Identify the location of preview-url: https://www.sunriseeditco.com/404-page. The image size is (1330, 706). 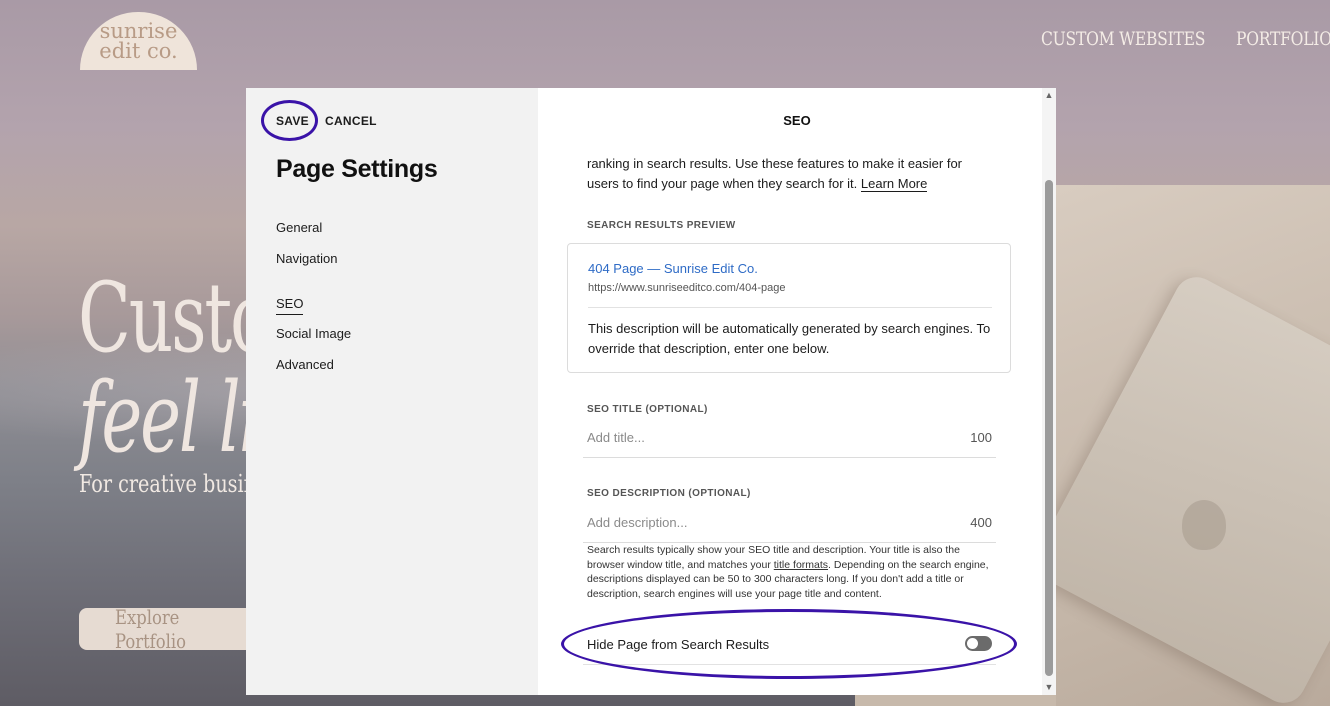
(687, 288).